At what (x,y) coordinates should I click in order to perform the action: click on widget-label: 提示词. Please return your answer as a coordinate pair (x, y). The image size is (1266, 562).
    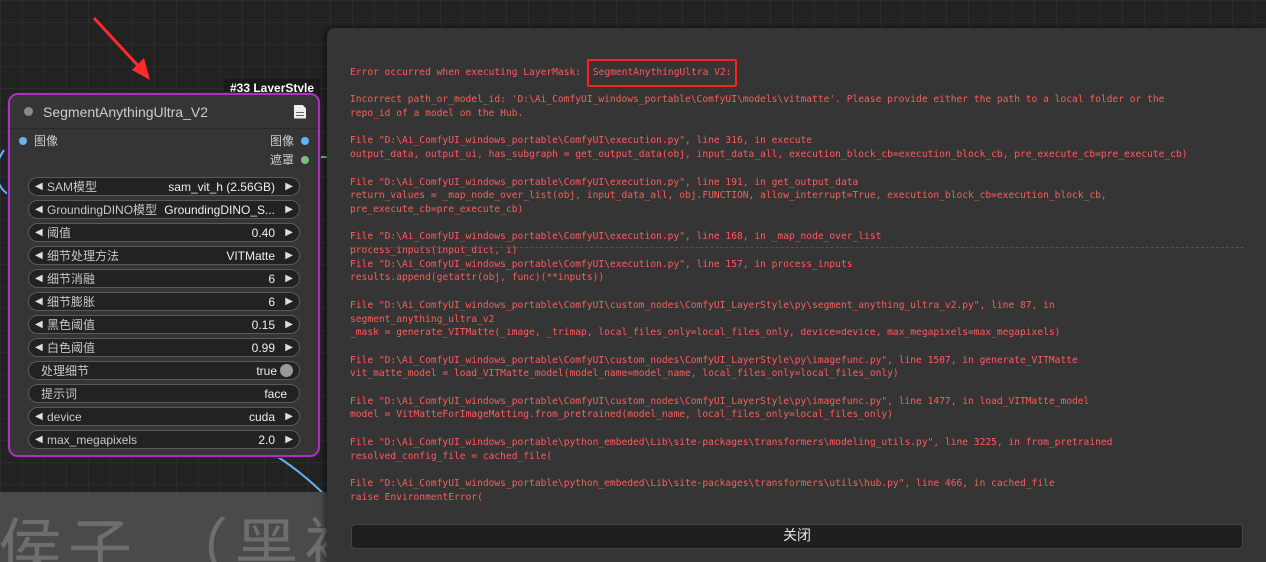
    Looking at the image, I should click on (59, 394).